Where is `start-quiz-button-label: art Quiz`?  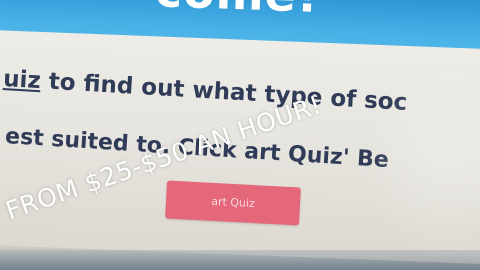
start-quiz-button-label: art Quiz is located at coordinates (233, 202).